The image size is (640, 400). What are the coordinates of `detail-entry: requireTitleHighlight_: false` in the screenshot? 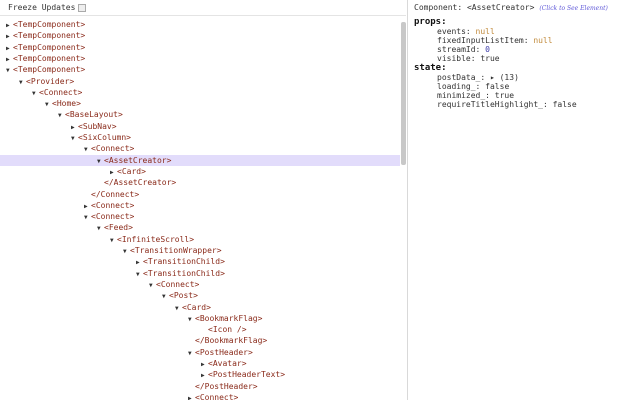 It's located at (507, 104).